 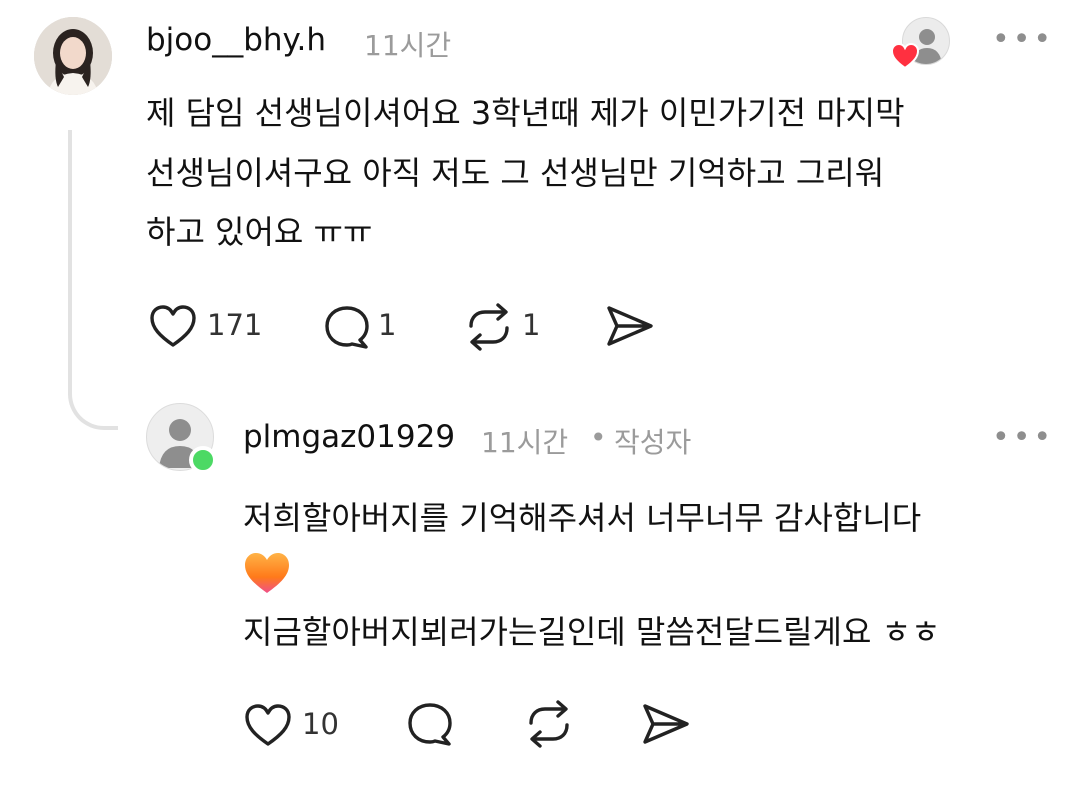 What do you see at coordinates (236, 40) in the screenshot?
I see `comment-username: bjoo__bhy.h` at bounding box center [236, 40].